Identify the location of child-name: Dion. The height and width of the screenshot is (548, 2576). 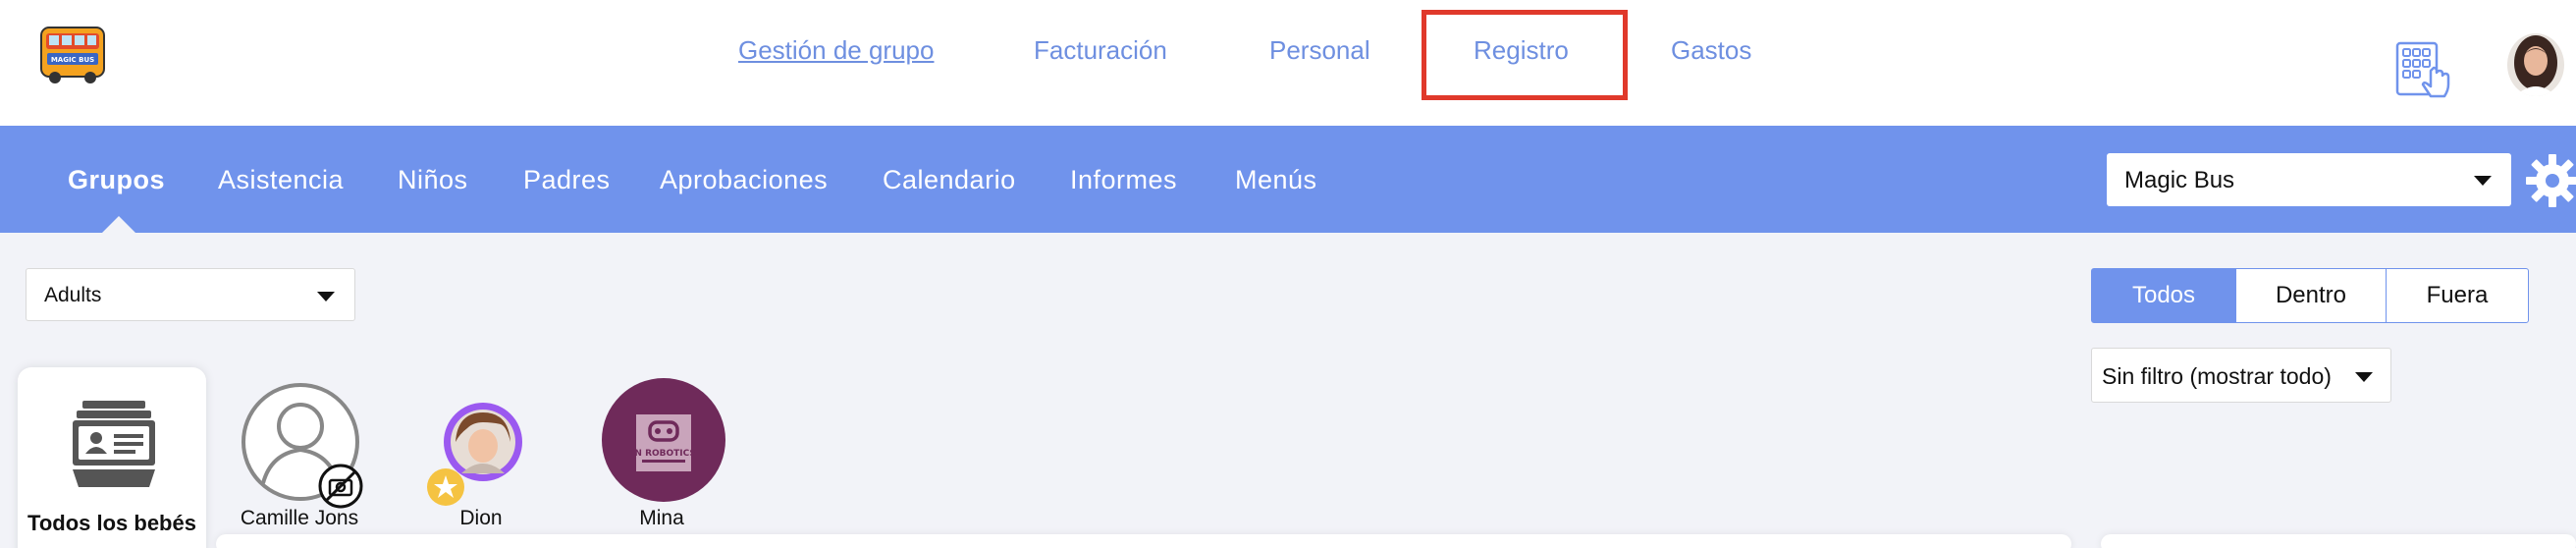
(481, 518).